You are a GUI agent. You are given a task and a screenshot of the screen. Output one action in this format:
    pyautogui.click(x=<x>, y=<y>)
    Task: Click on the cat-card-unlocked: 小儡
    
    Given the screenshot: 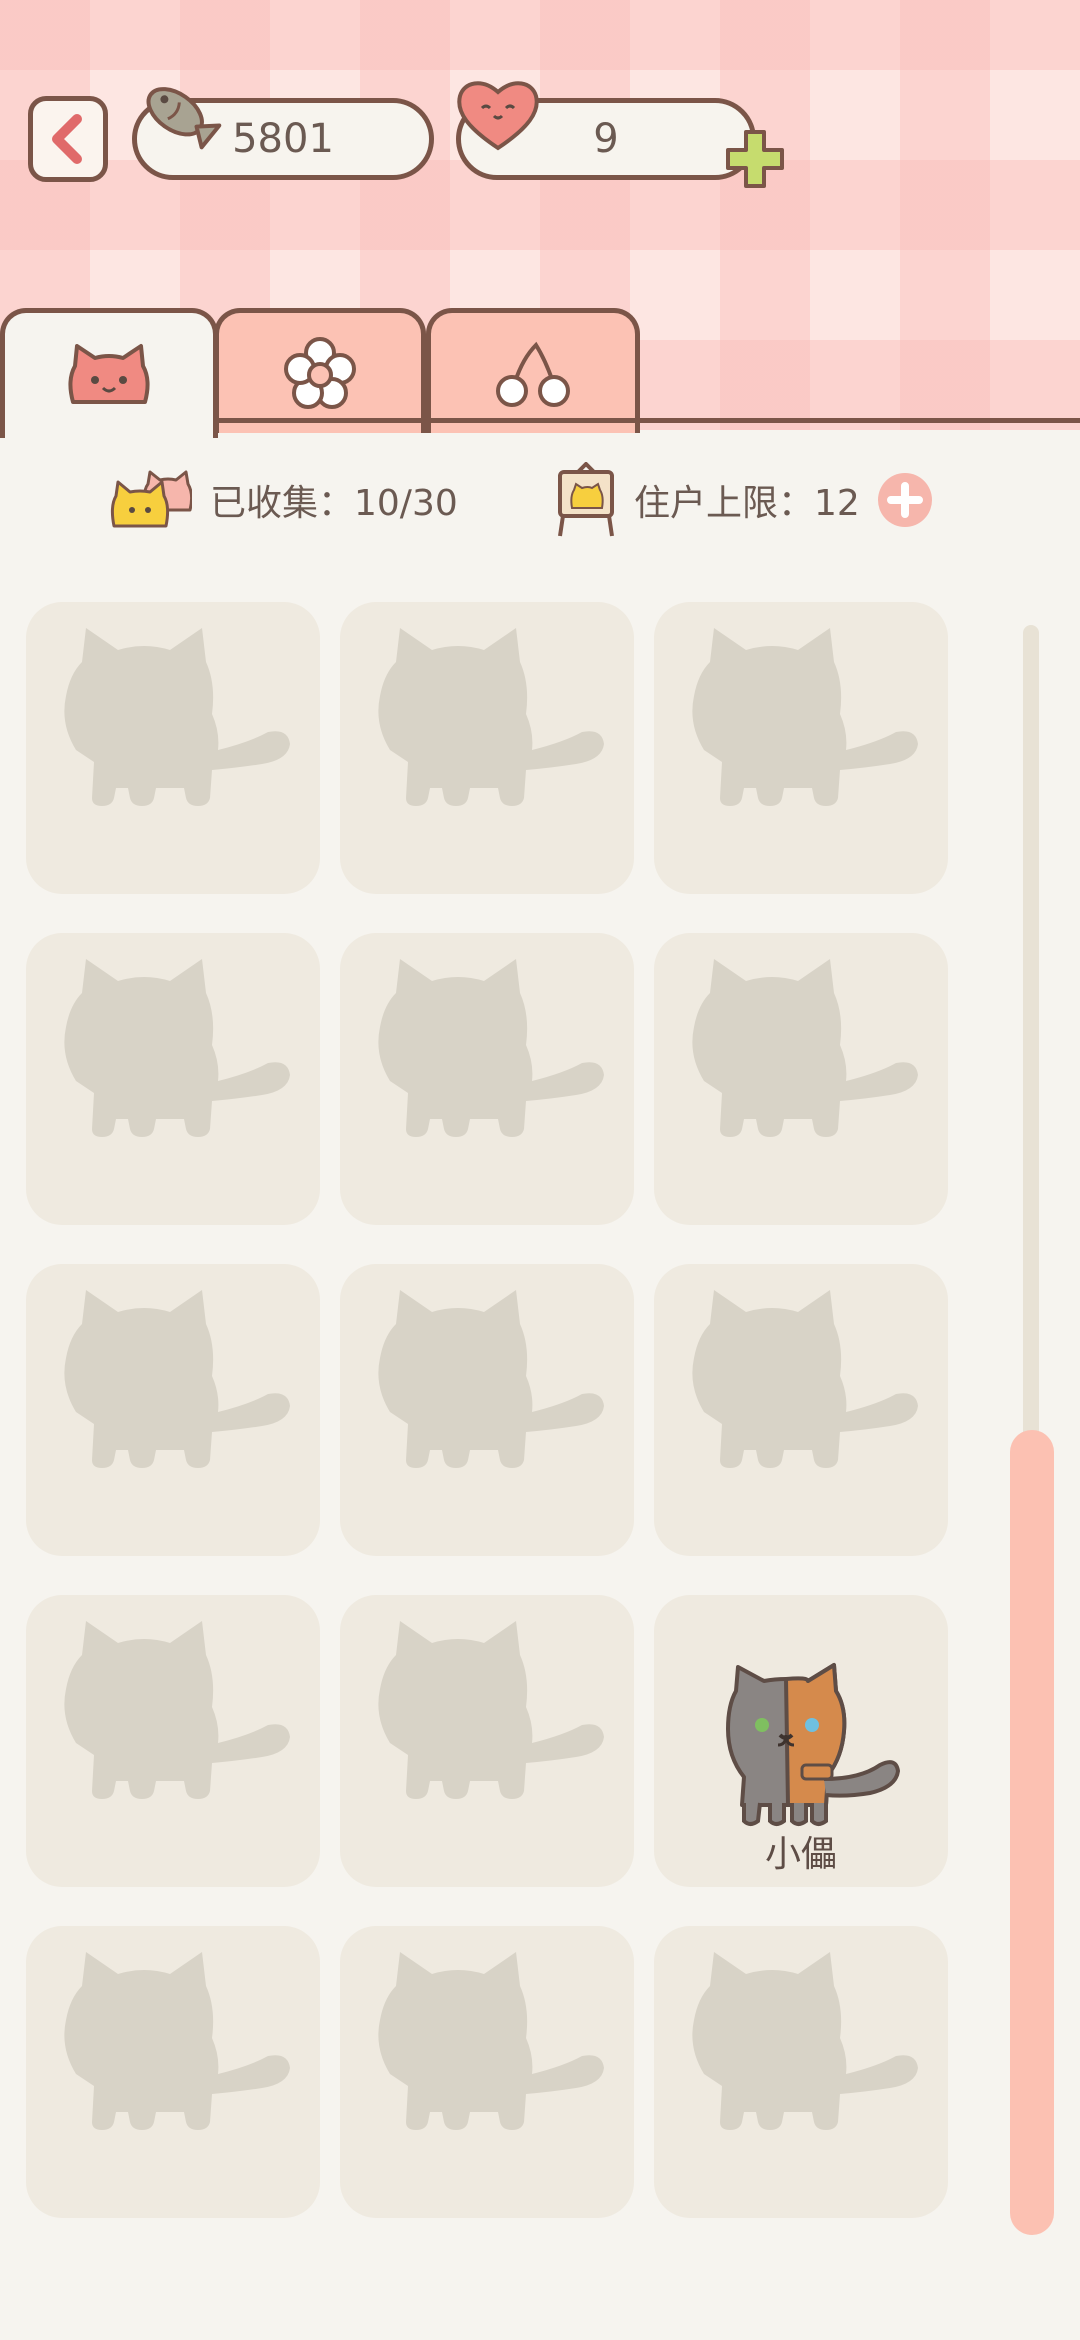 What is the action you would take?
    pyautogui.click(x=801, y=1741)
    